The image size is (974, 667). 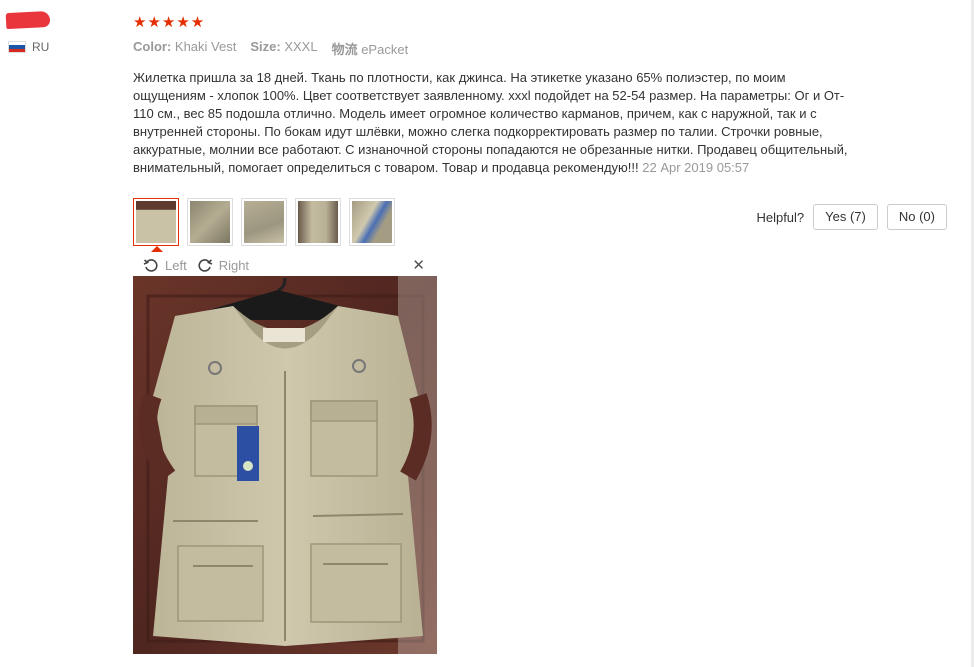 I want to click on color-label: Color:, so click(x=152, y=46).